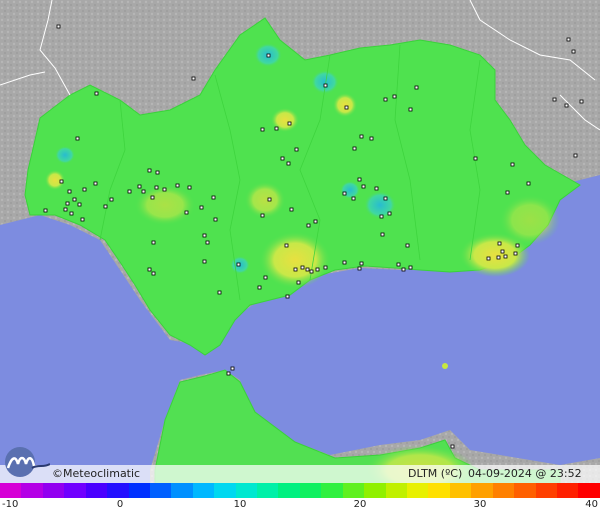 The width and height of the screenshot is (600, 517). What do you see at coordinates (325, 82) in the screenshot?
I see `cool-spot-northeast` at bounding box center [325, 82].